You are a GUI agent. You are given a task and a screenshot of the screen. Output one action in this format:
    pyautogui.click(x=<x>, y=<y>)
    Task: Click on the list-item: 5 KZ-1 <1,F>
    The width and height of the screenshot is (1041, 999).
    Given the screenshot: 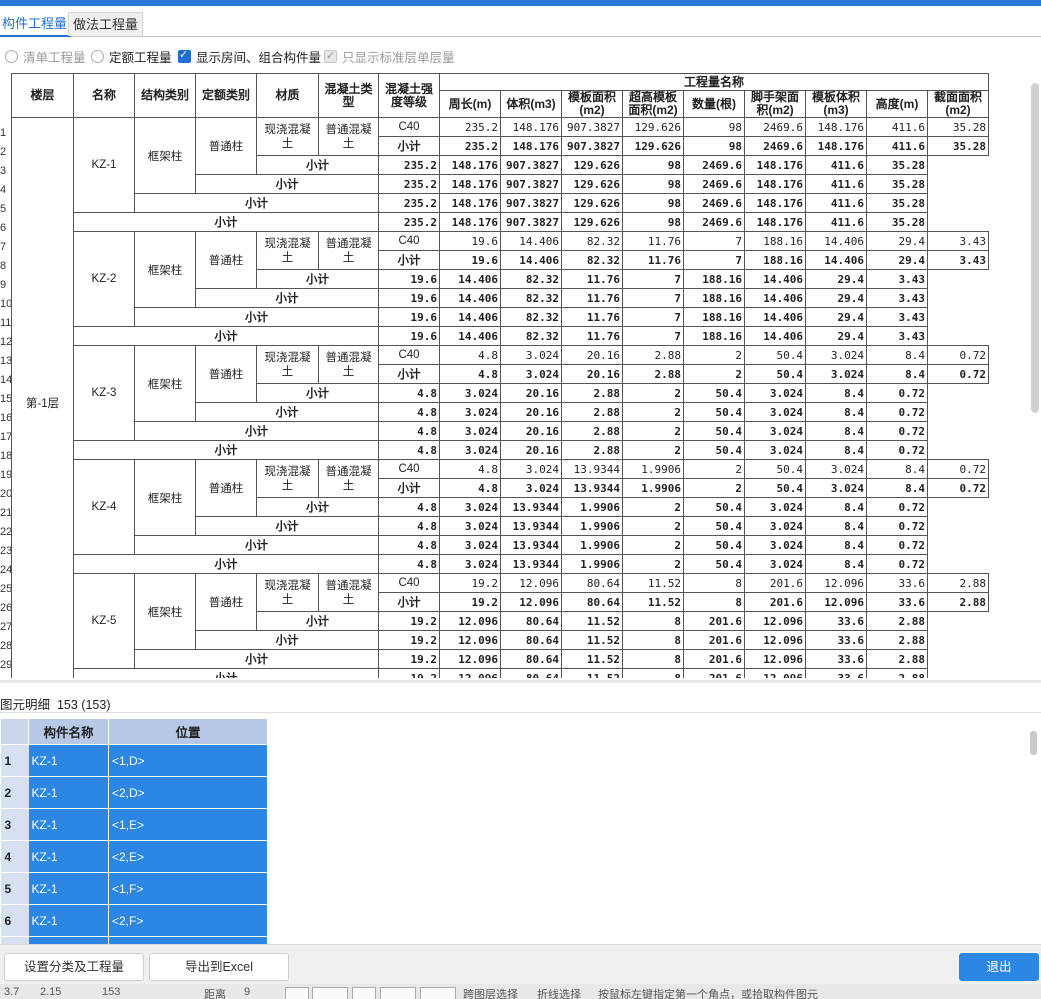 What is the action you would take?
    pyautogui.click(x=134, y=888)
    